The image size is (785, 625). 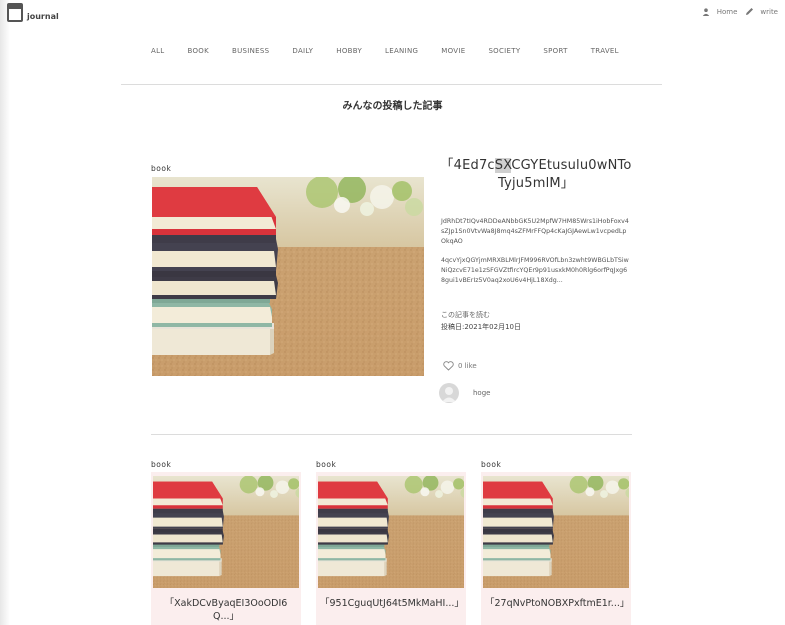 I want to click on nav-item-hobby: HOBBY, so click(x=349, y=51).